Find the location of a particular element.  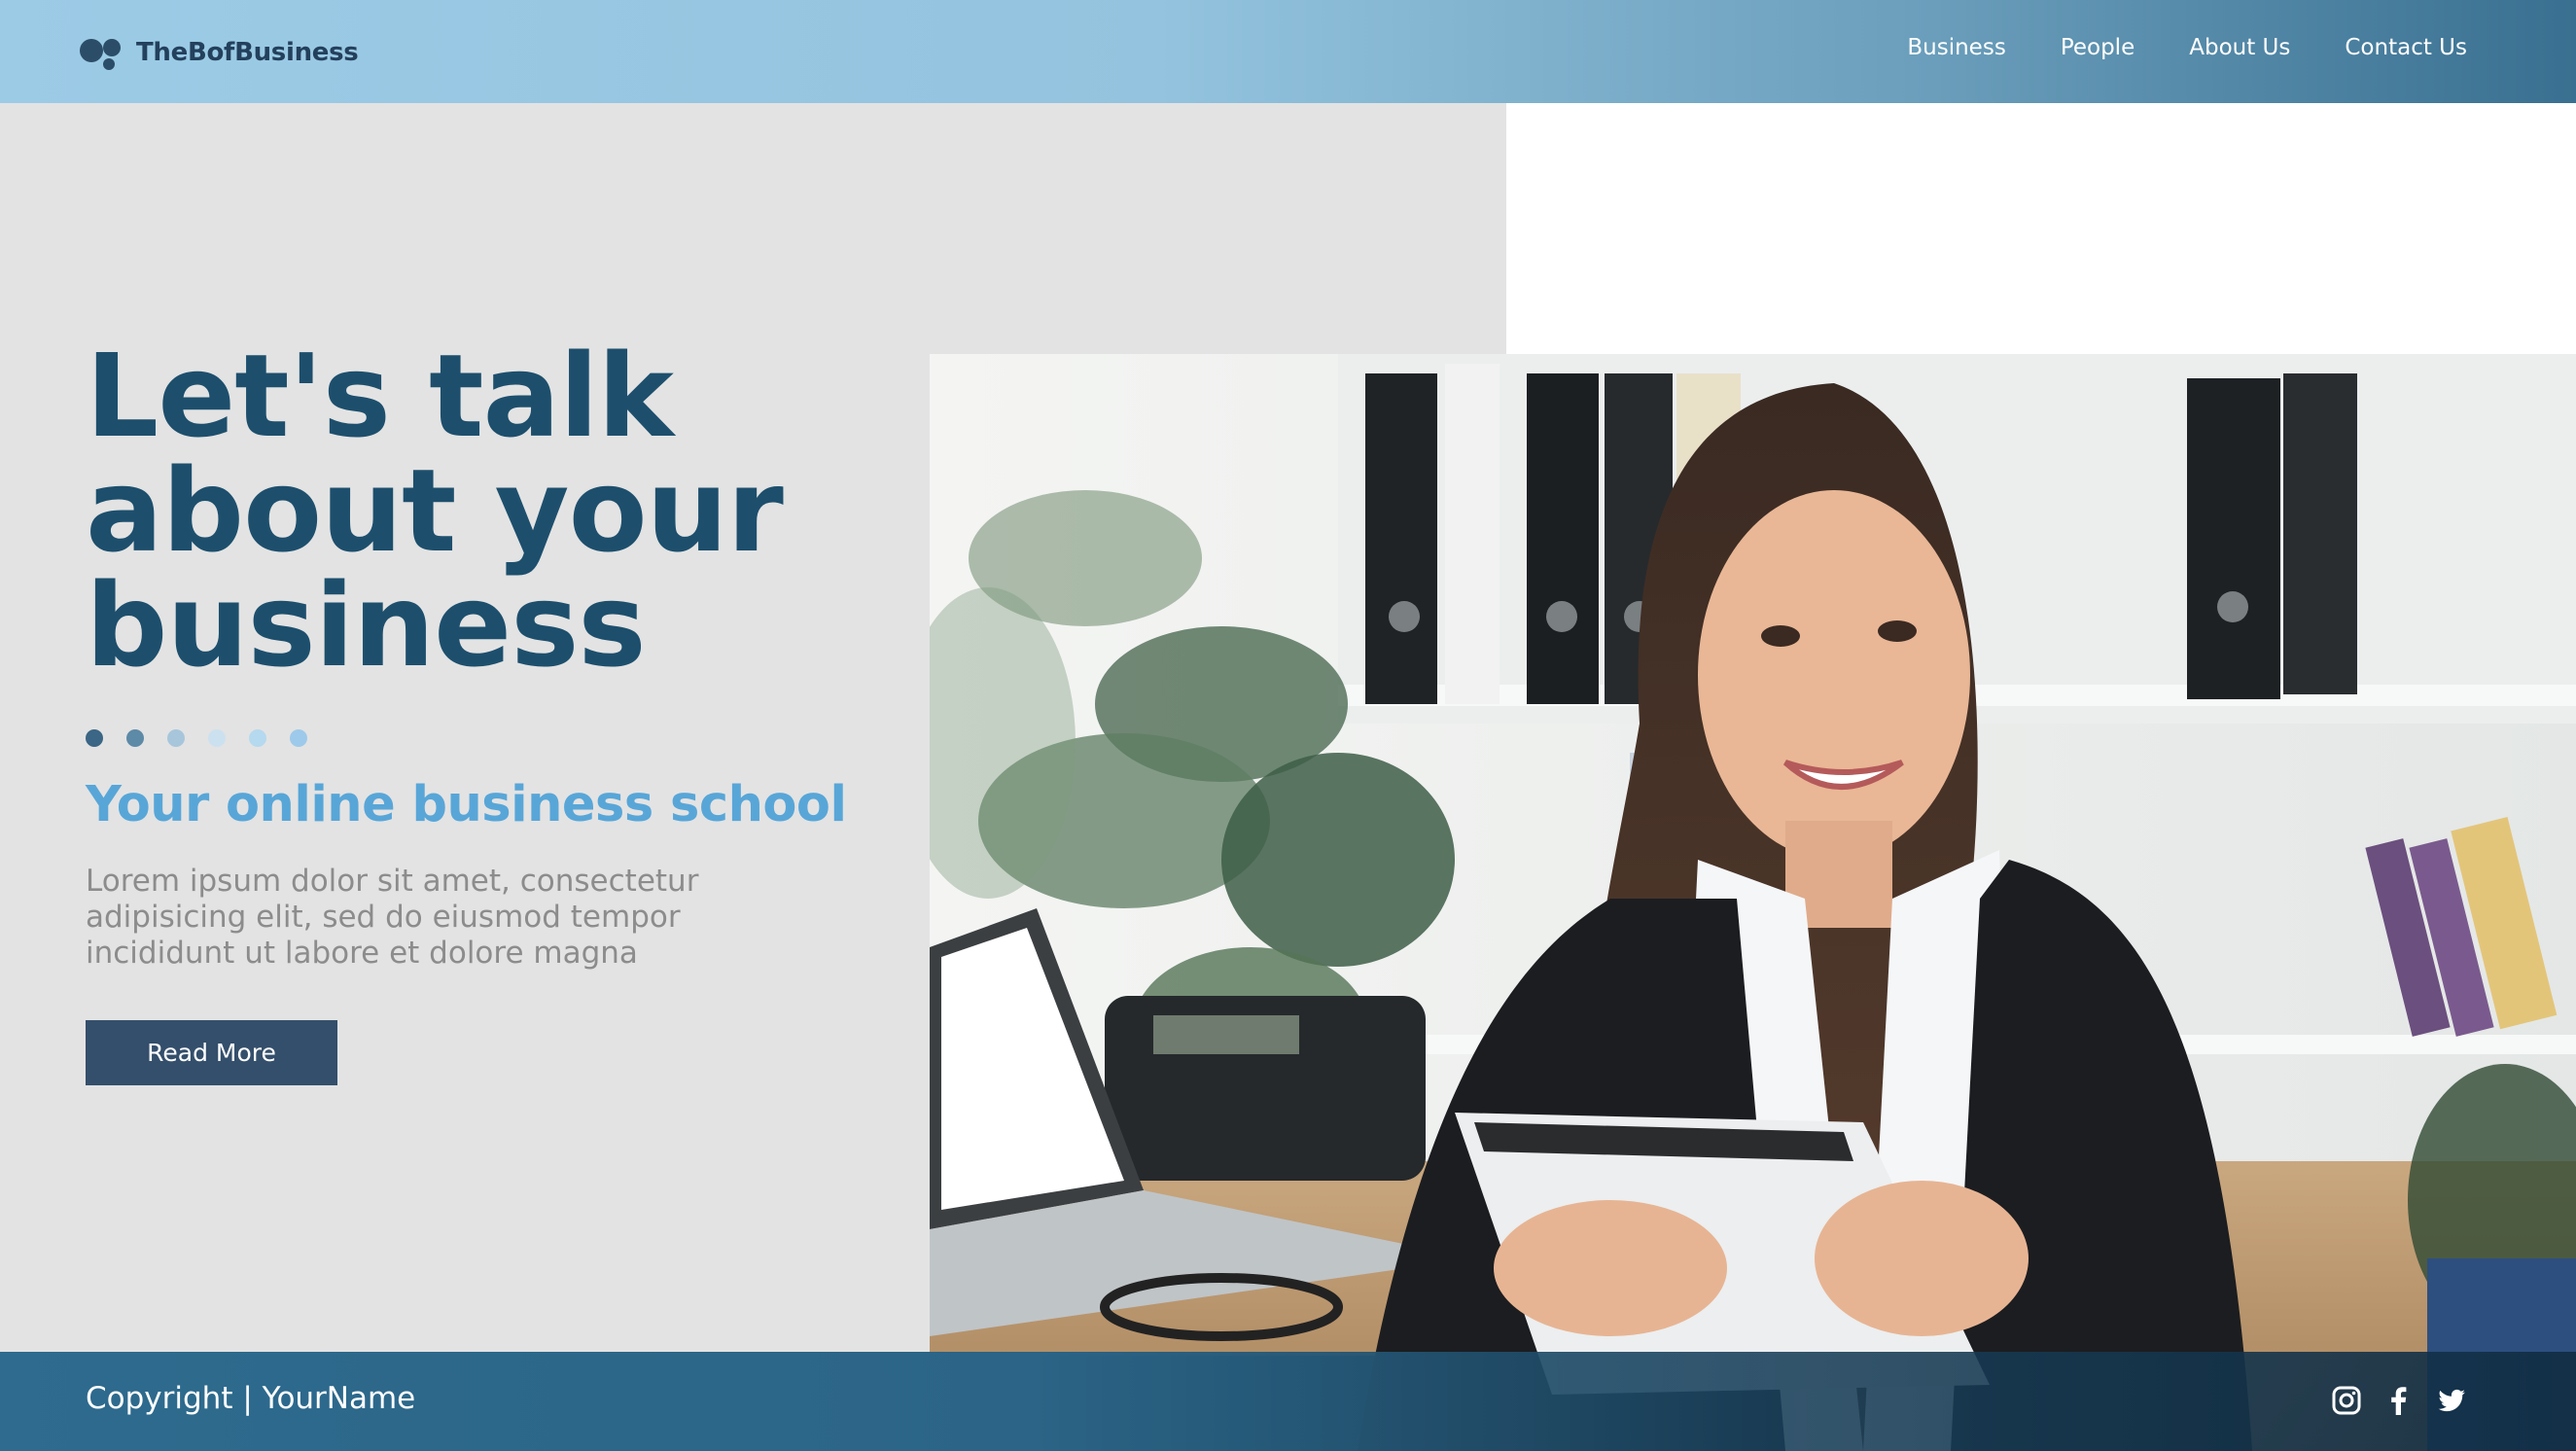

instagram-icon is located at coordinates (2347, 1400).